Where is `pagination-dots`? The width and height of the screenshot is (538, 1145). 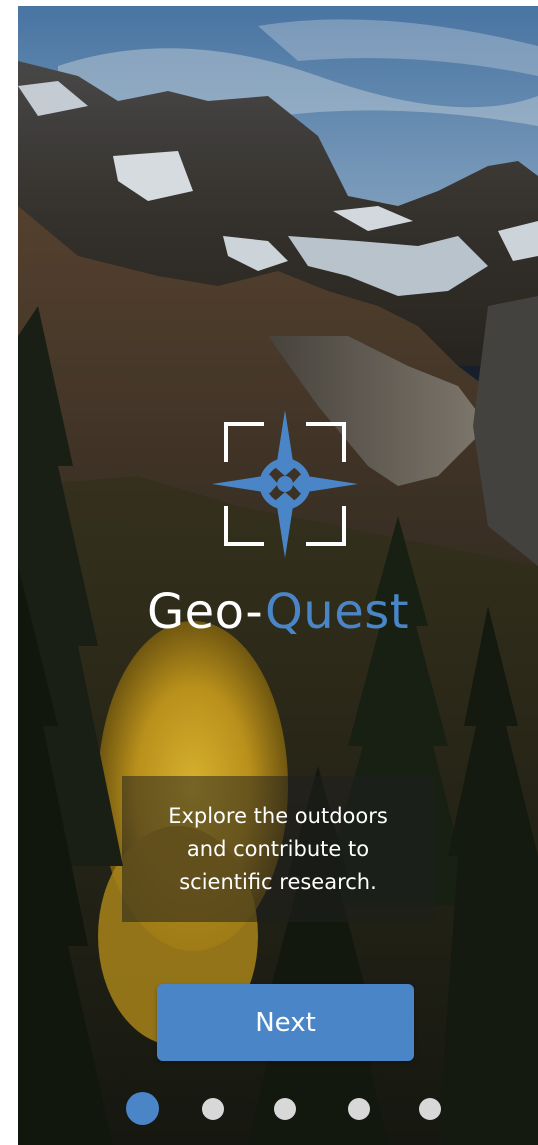 pagination-dots is located at coordinates (278, 1109).